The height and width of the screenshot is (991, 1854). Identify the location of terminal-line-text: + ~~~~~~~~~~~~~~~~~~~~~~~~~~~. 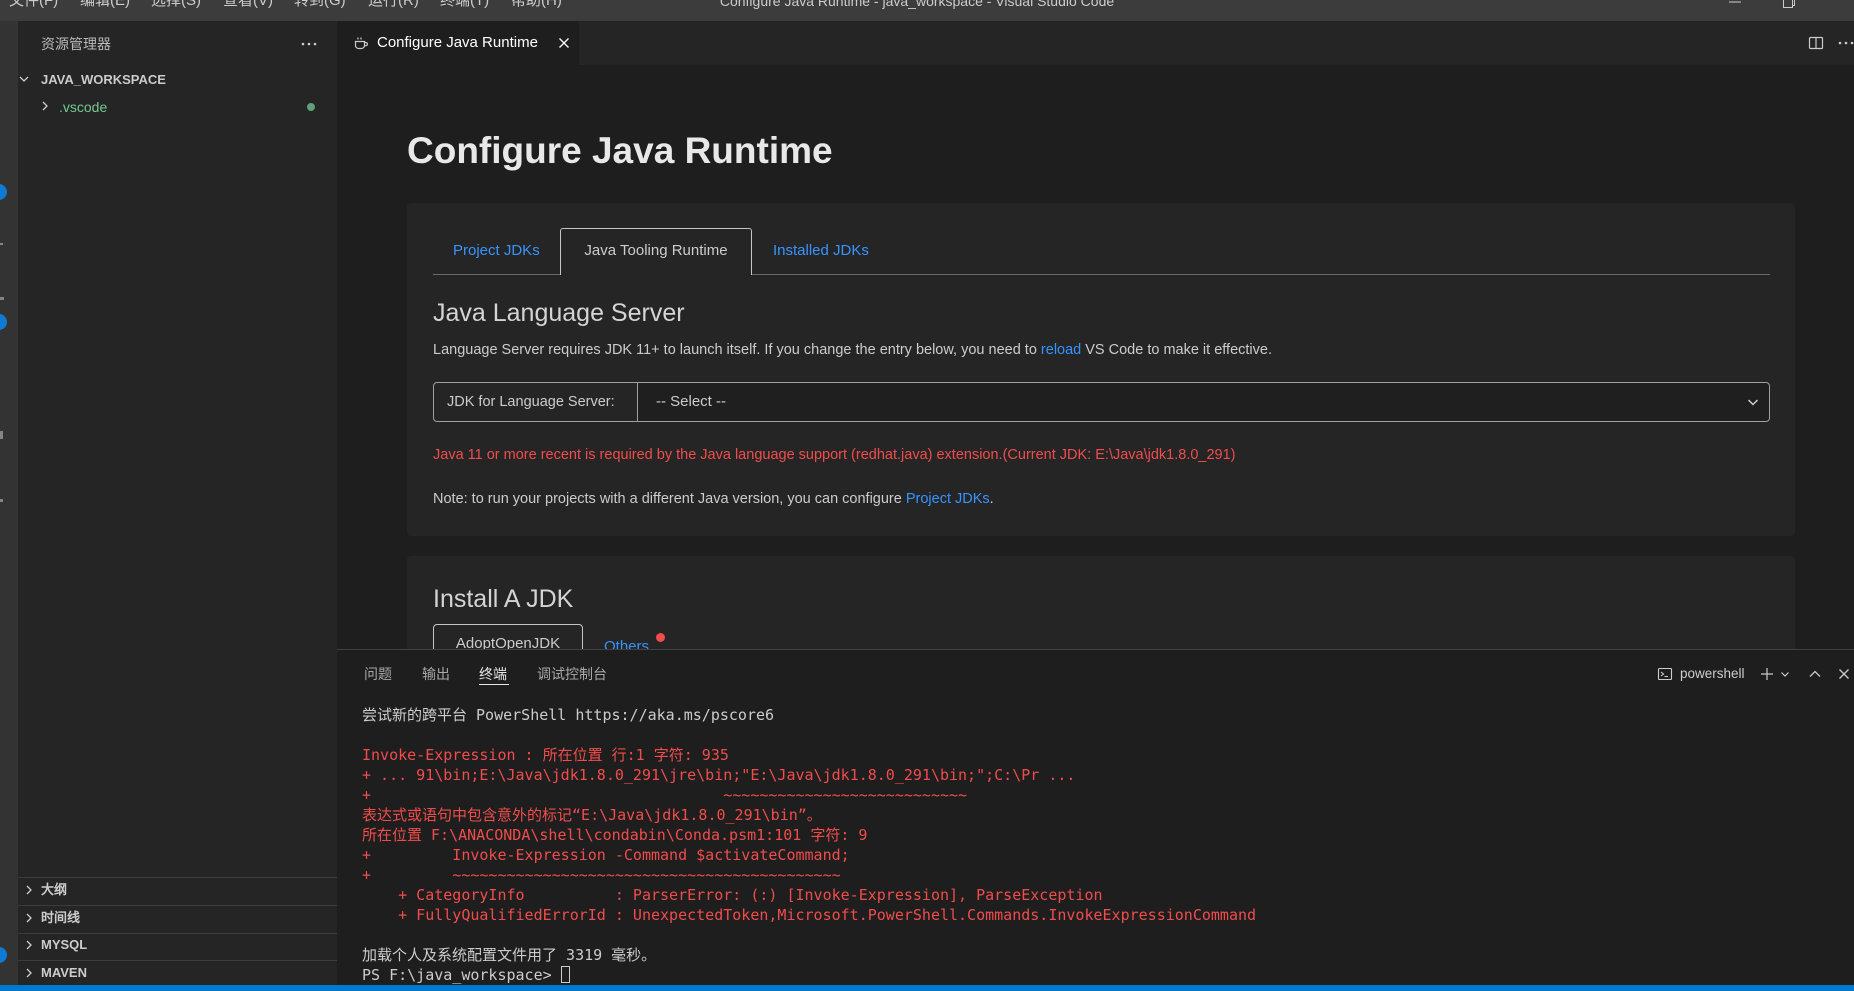
(665, 795).